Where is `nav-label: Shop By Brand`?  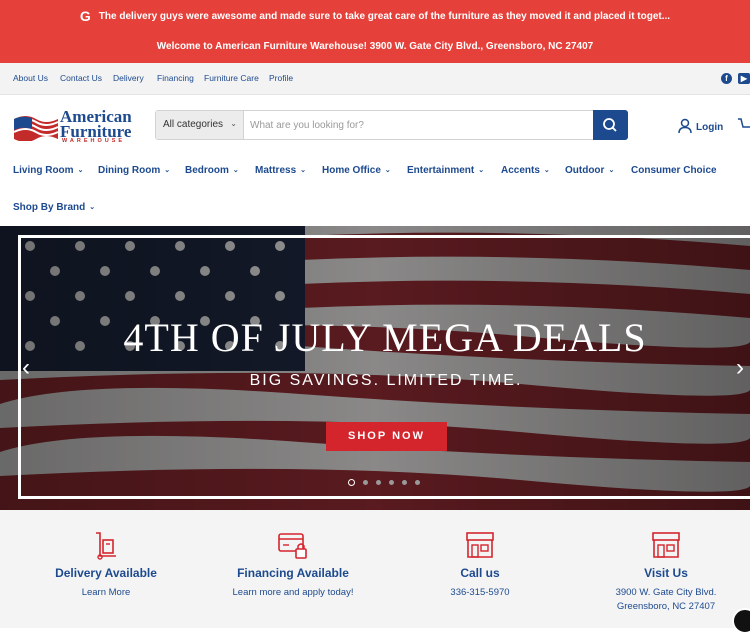
nav-label: Shop By Brand is located at coordinates (49, 207).